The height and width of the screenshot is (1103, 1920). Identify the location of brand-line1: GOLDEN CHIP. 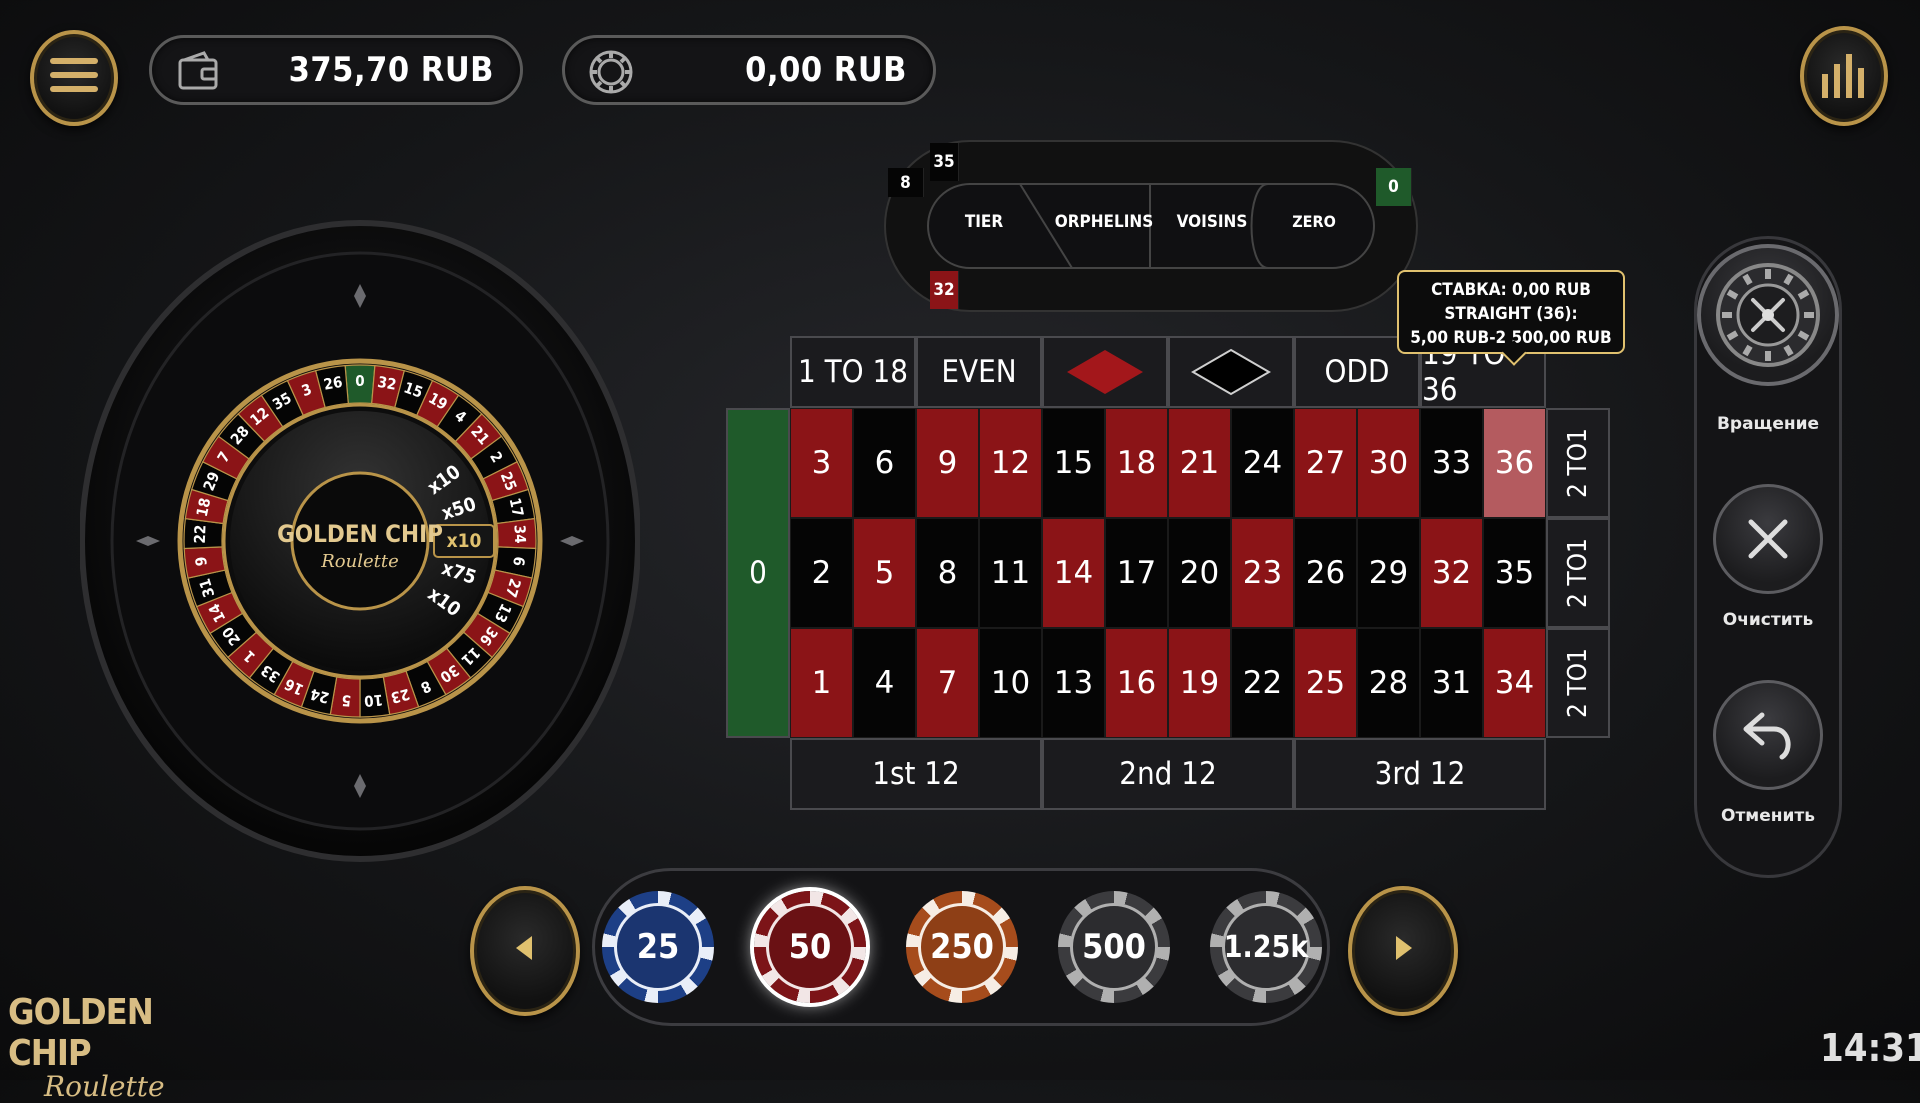
(81, 1033).